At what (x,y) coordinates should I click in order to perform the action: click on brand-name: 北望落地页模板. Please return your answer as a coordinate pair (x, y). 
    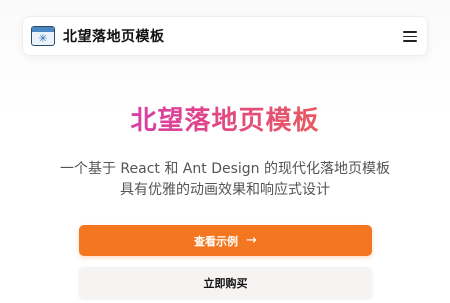
    Looking at the image, I should click on (114, 36).